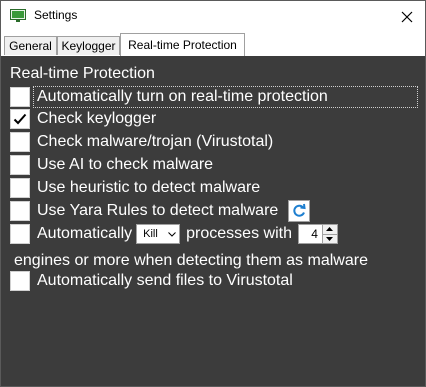 The width and height of the screenshot is (426, 387). I want to click on auto-send-option: Automatically send files to Virustotal, so click(151, 281).